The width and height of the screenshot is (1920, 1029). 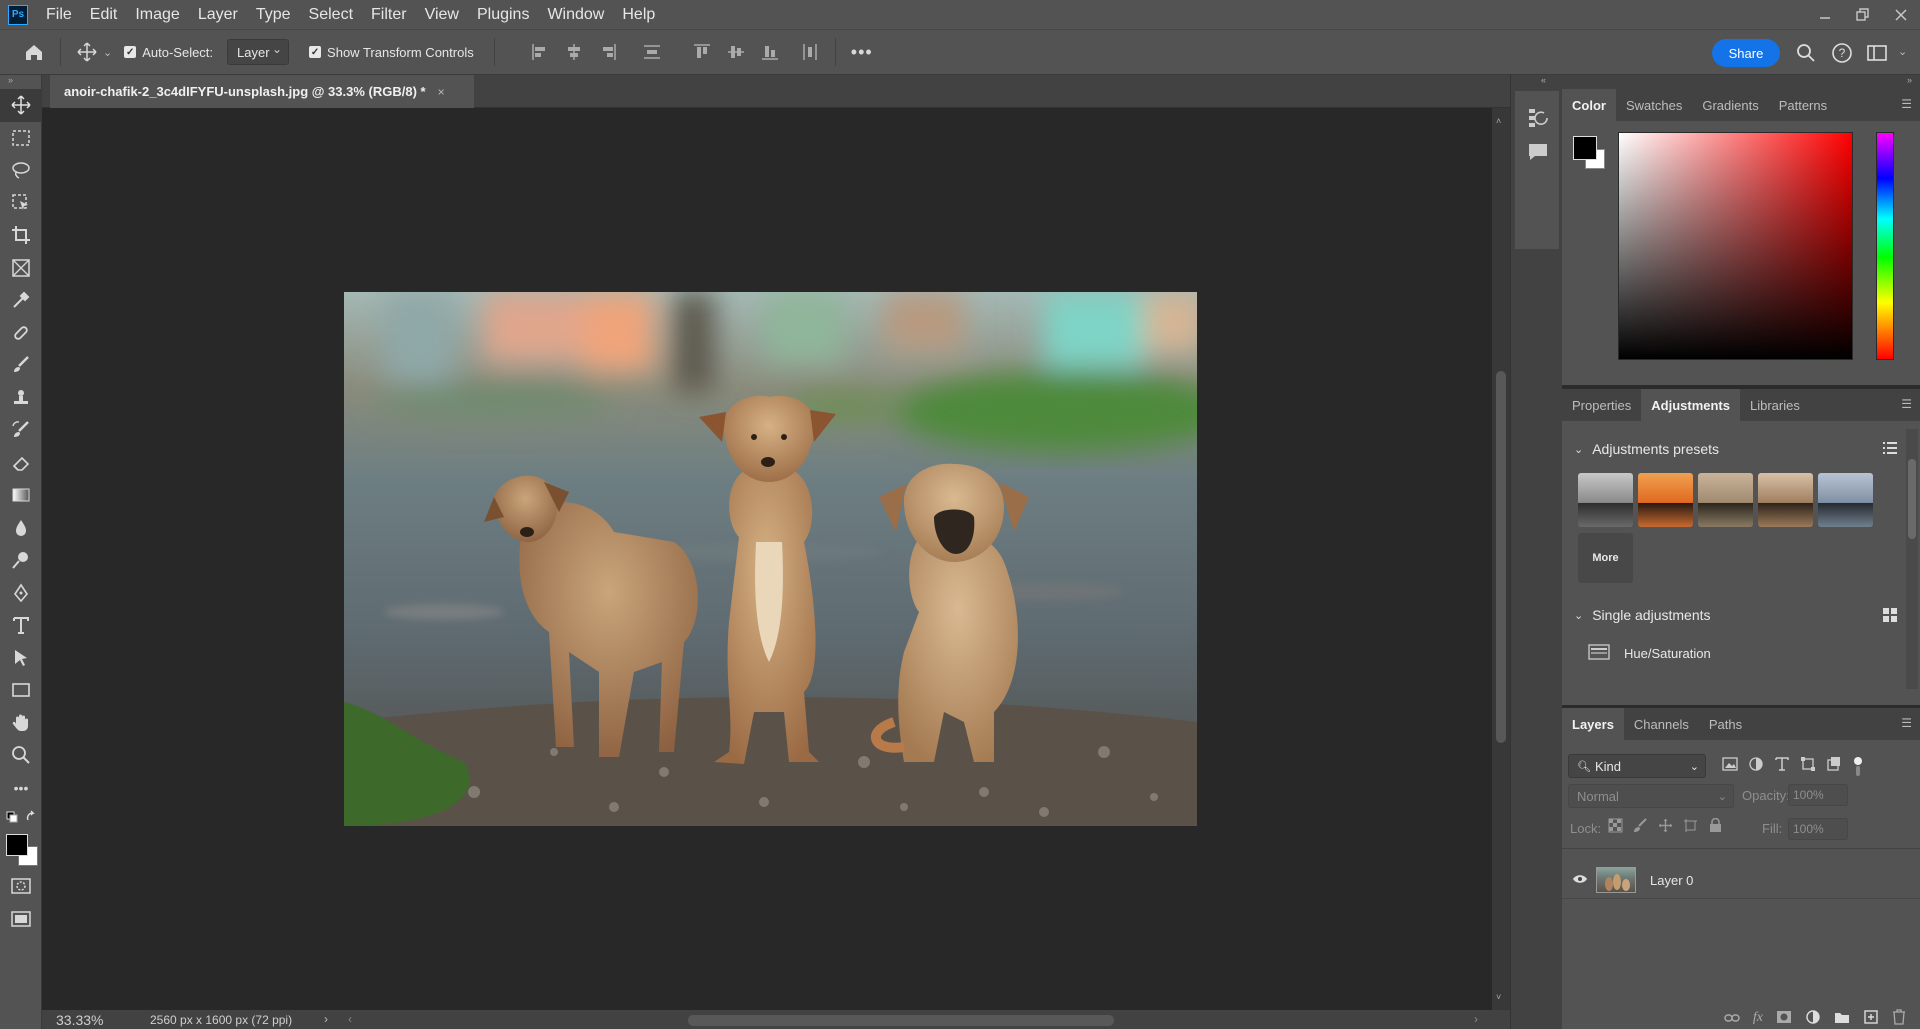 I want to click on filter-shape-icon, so click(x=1808, y=768).